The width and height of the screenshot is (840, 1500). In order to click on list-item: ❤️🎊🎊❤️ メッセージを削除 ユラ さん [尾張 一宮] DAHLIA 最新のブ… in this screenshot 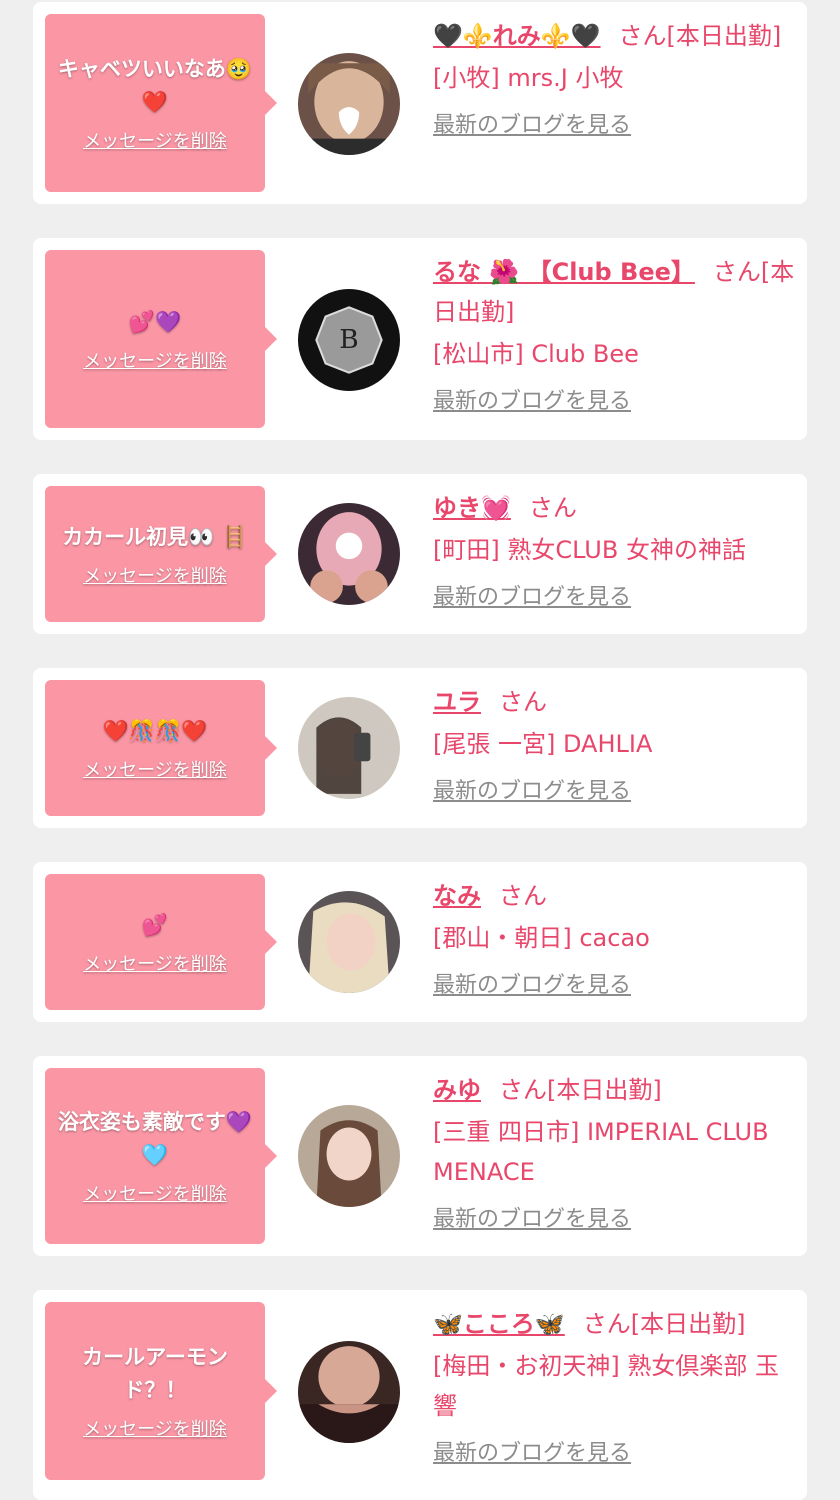, I will do `click(420, 748)`.